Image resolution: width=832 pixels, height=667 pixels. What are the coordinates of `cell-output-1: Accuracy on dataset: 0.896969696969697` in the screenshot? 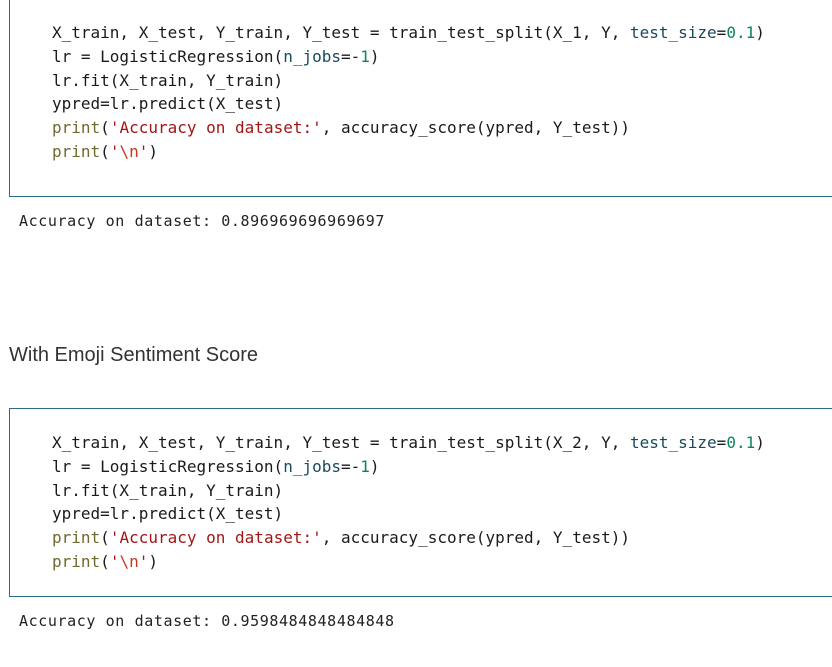 It's located at (202, 221).